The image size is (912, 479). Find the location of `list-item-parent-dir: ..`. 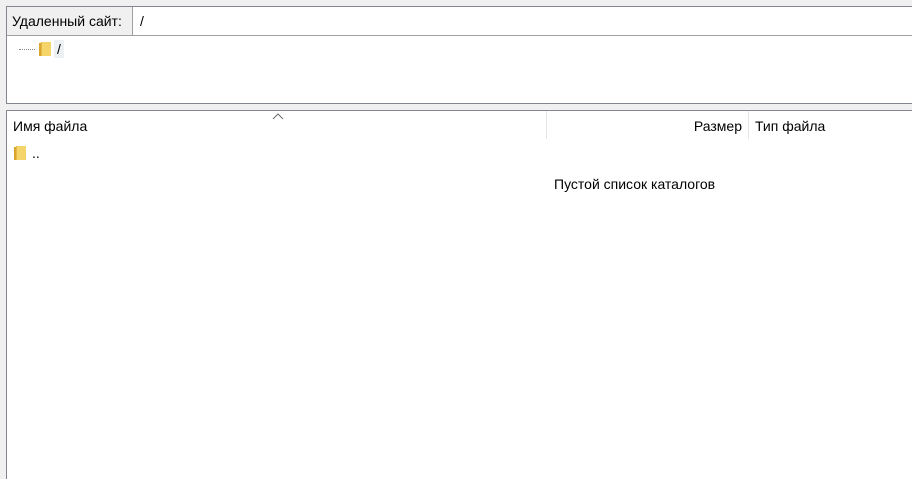

list-item-parent-dir: .. is located at coordinates (23, 153).